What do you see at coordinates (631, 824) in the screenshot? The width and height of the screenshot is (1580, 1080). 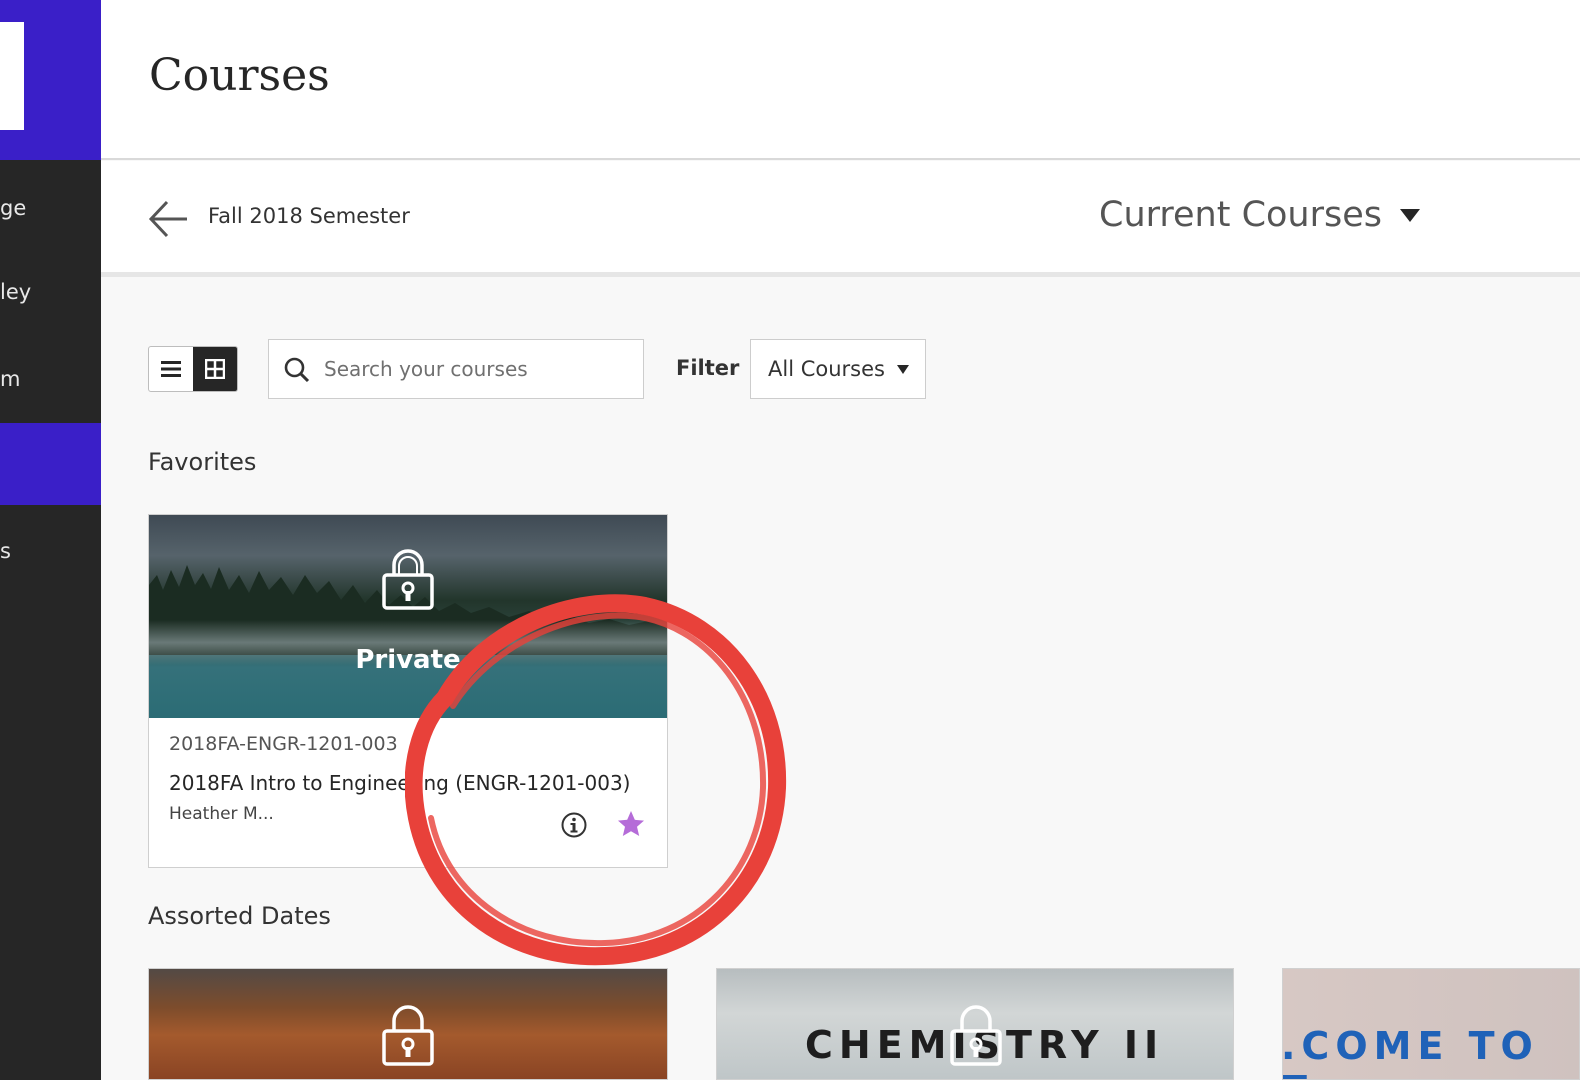 I see `favorite-star-icon` at bounding box center [631, 824].